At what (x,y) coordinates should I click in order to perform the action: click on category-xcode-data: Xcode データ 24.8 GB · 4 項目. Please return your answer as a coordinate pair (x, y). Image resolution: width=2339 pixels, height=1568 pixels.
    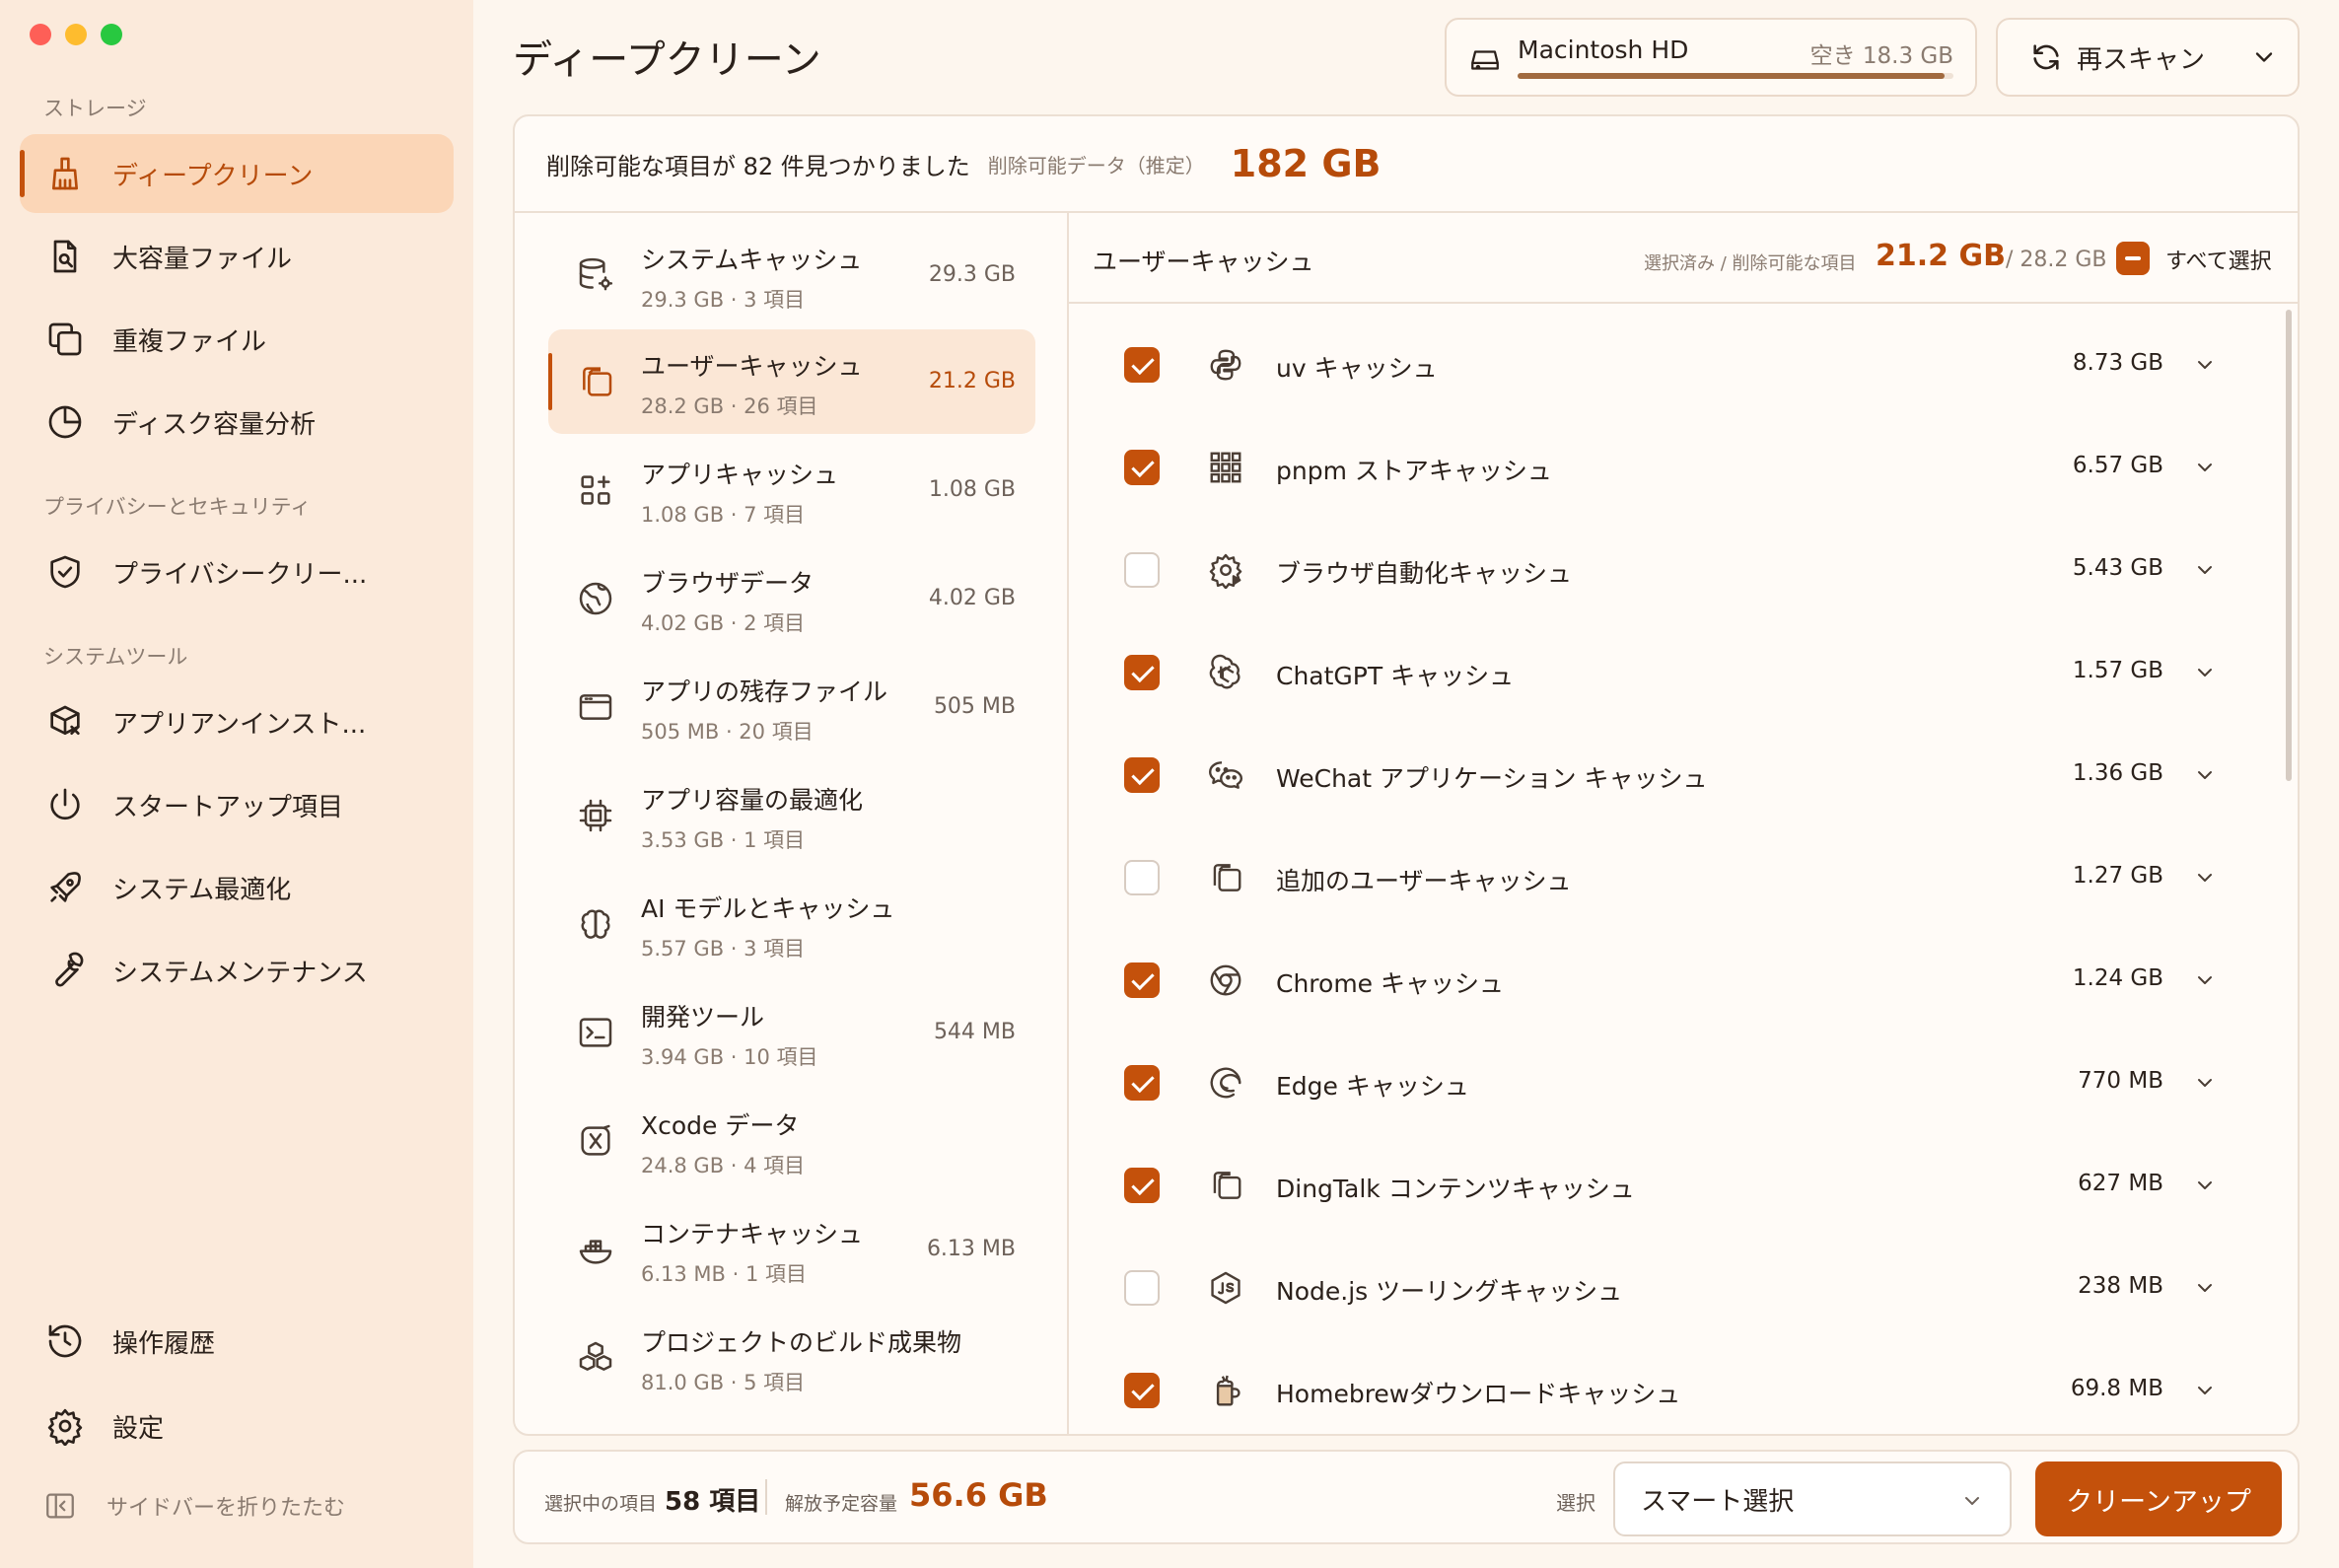
    Looking at the image, I should click on (791, 1141).